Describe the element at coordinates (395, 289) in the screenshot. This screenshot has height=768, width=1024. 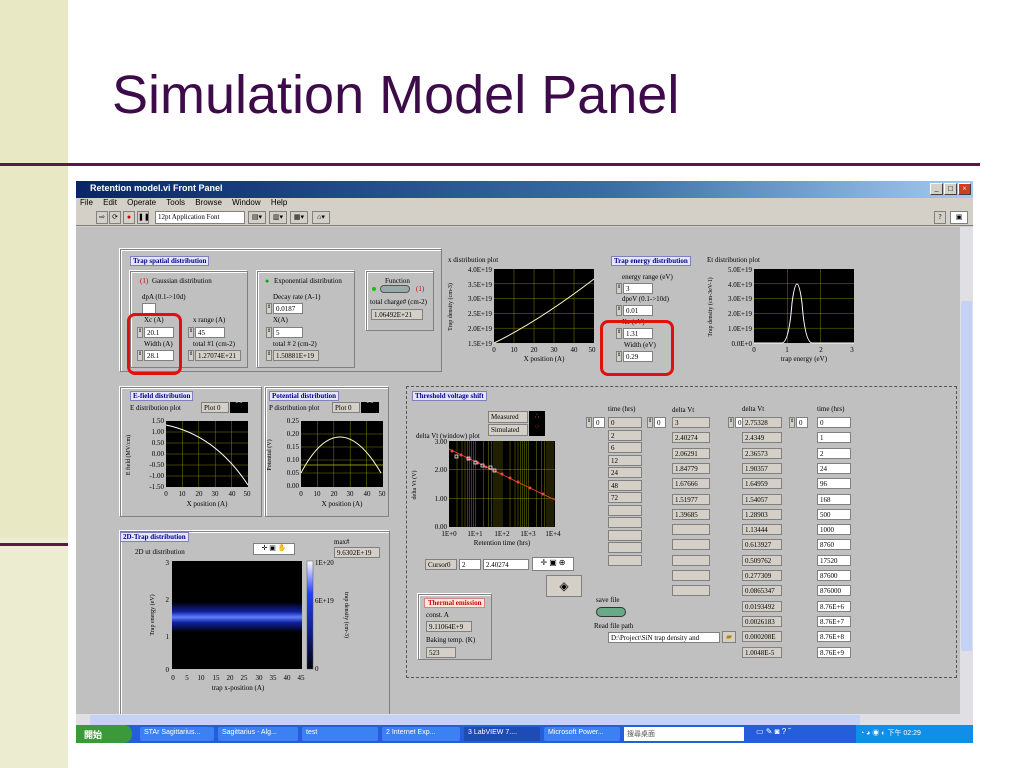
I see `function-switch` at that location.